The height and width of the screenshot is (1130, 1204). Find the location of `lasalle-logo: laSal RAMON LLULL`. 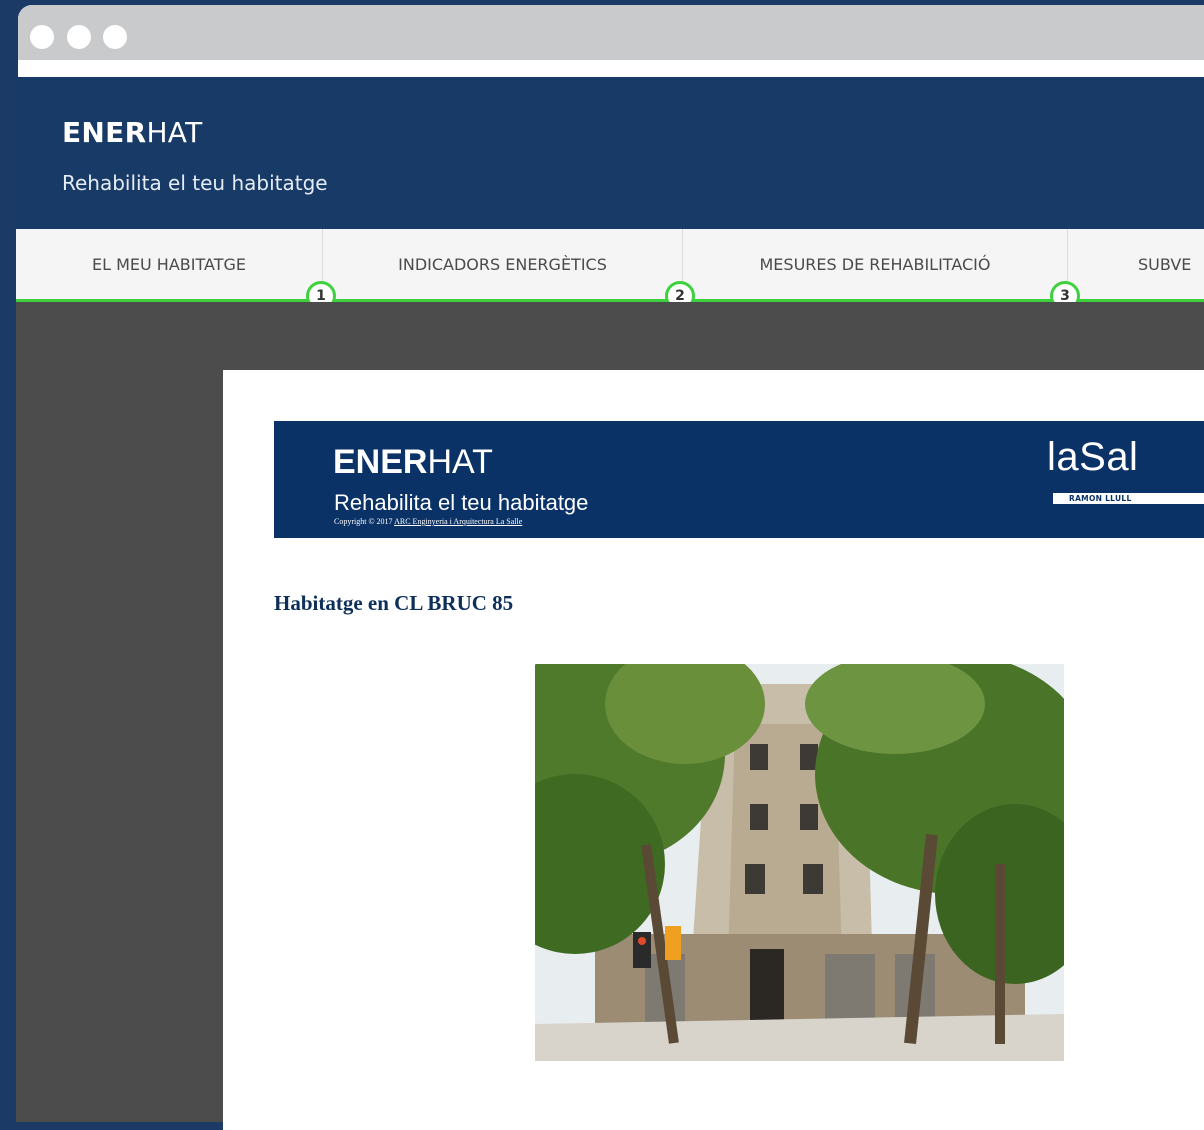

lasalle-logo: laSal RAMON LLULL is located at coordinates (1125, 469).